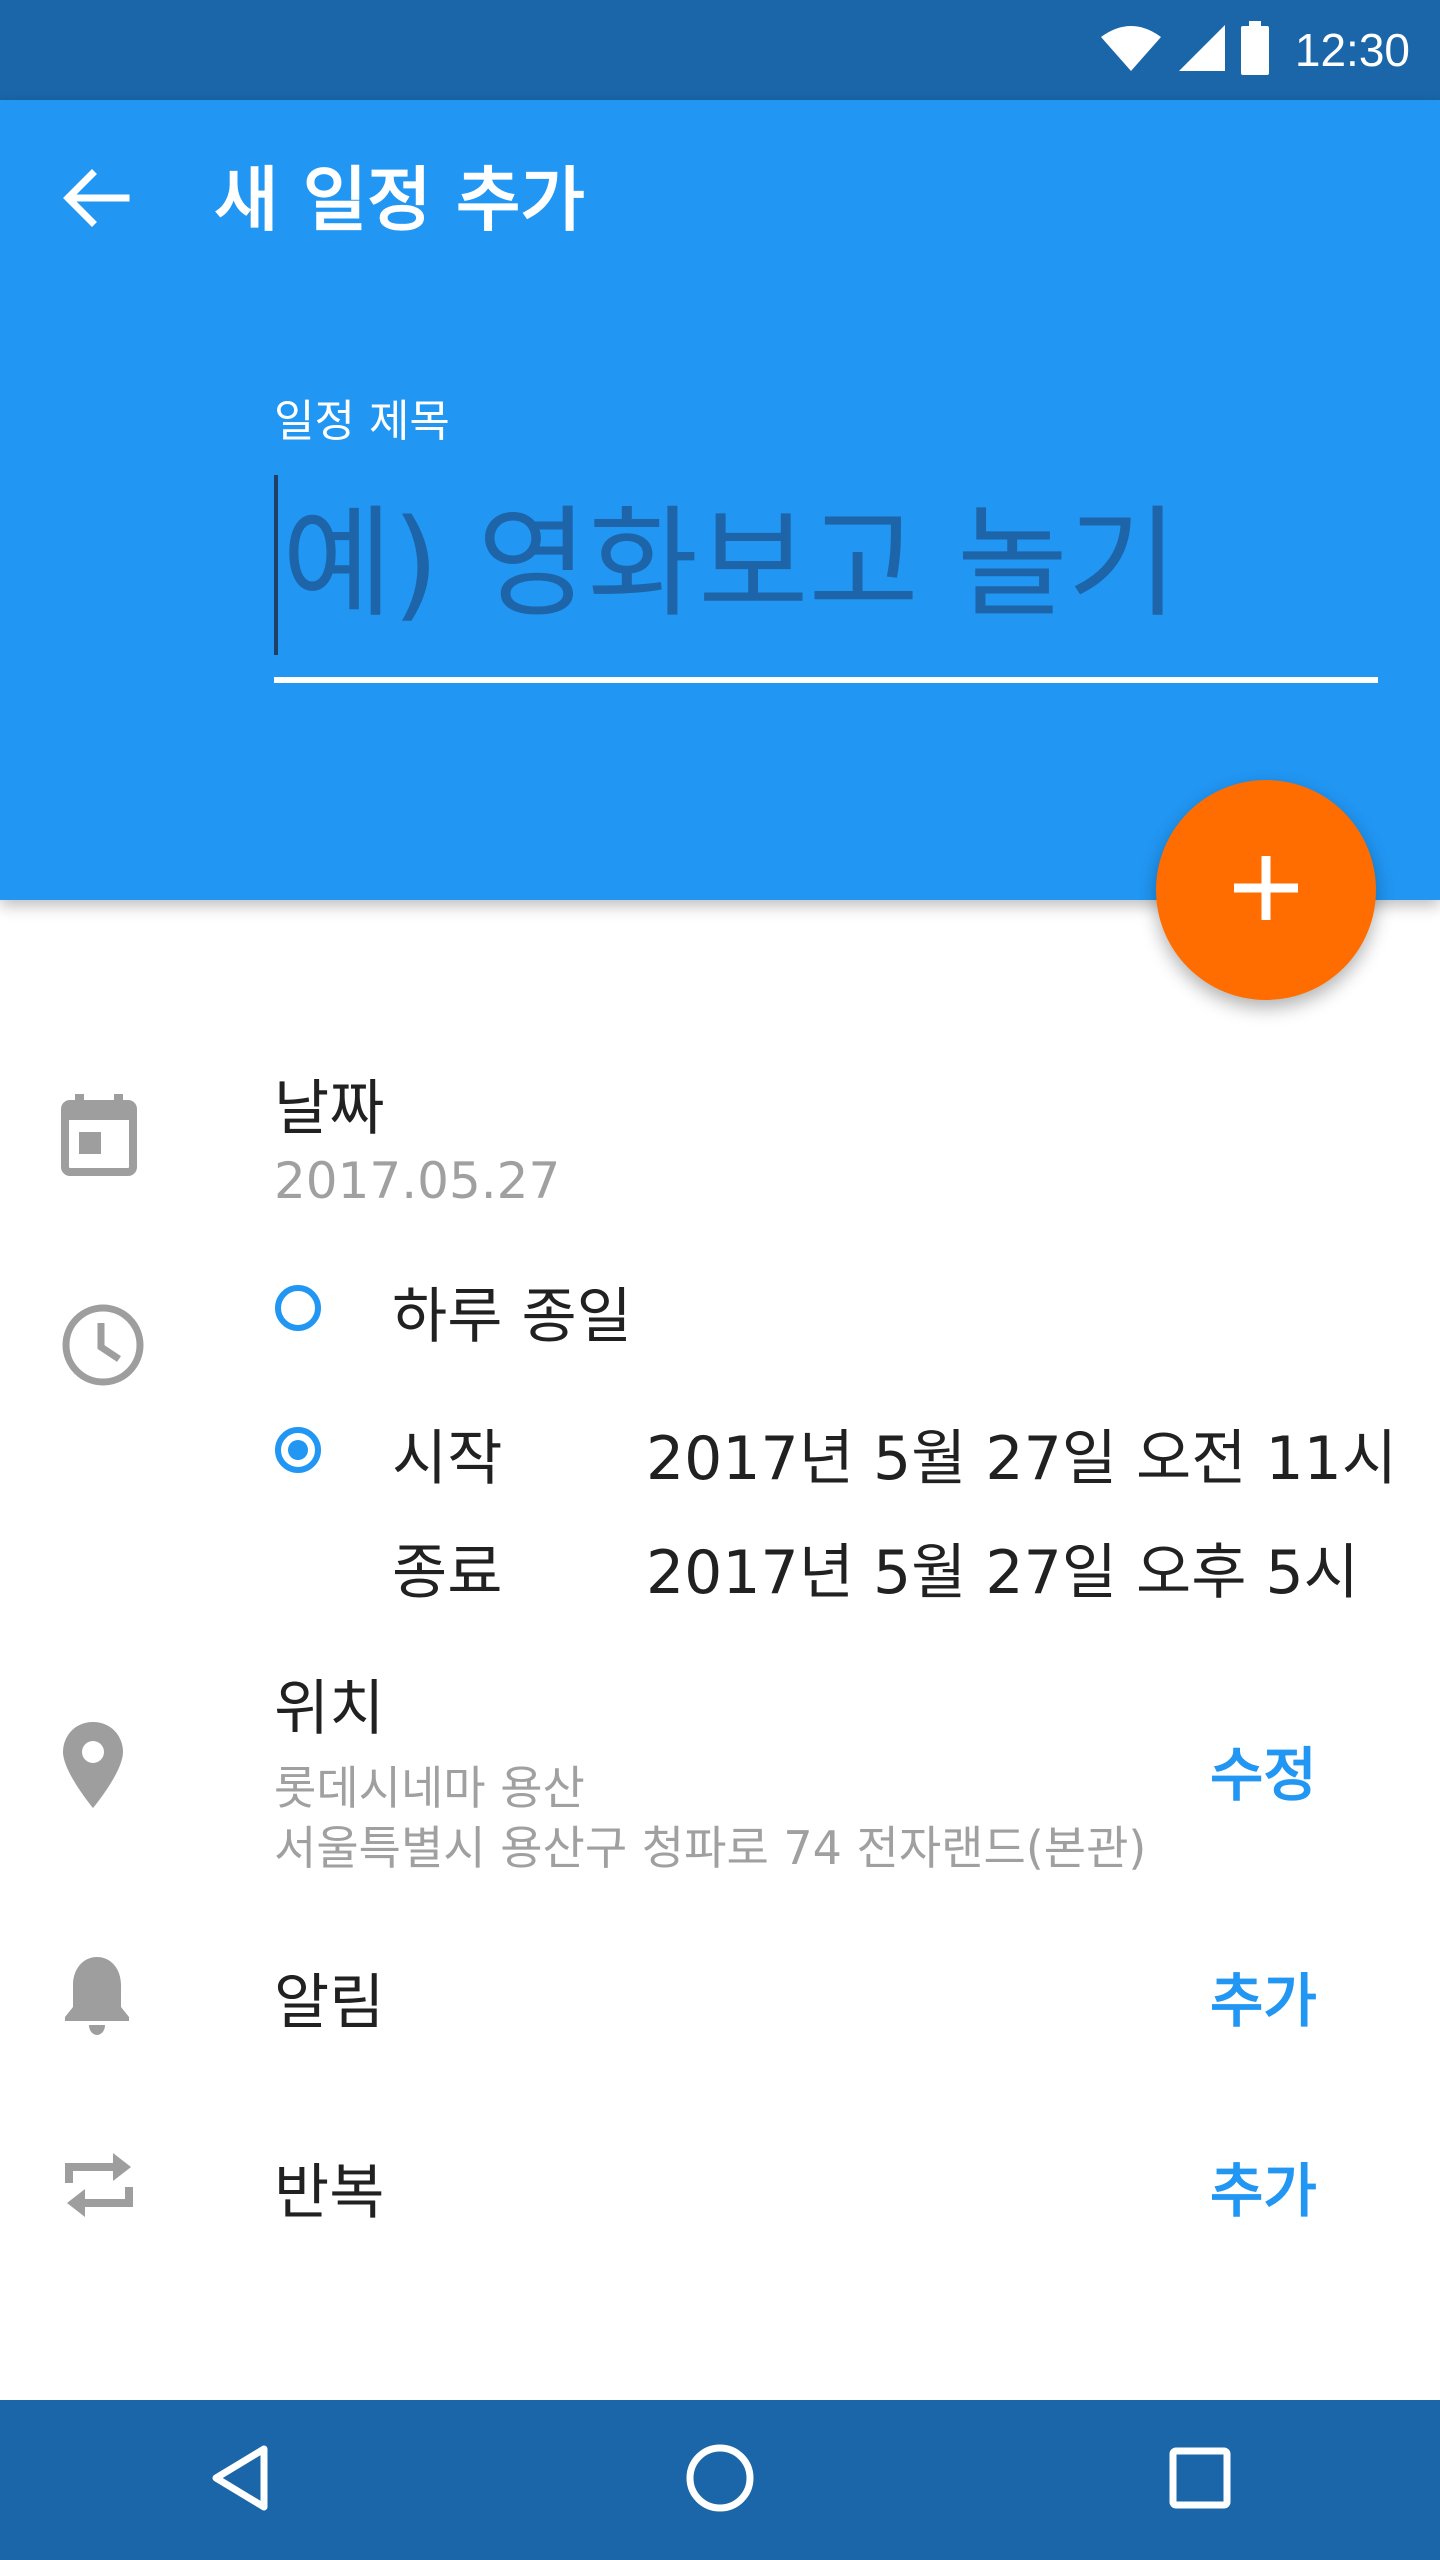 The height and width of the screenshot is (2560, 1440). Describe the element at coordinates (103, 1345) in the screenshot. I see `clock-icon` at that location.